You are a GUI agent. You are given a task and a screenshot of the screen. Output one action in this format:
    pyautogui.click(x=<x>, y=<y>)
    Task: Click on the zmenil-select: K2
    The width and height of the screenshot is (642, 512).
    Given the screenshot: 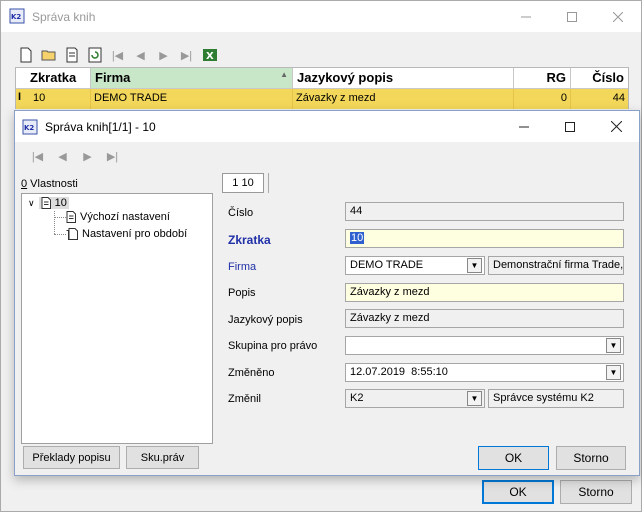 What is the action you would take?
    pyautogui.click(x=415, y=398)
    